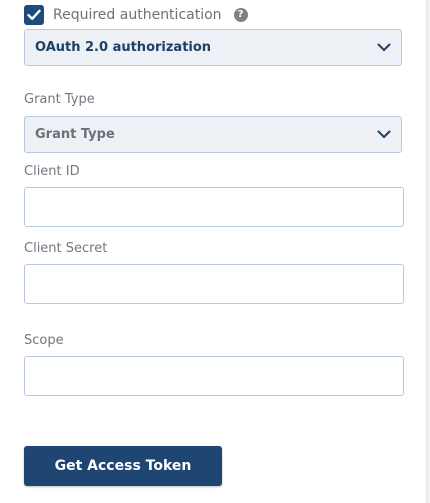 This screenshot has width=430, height=503. I want to click on auth-type-value: OAuth 2.0 authorization, so click(123, 47).